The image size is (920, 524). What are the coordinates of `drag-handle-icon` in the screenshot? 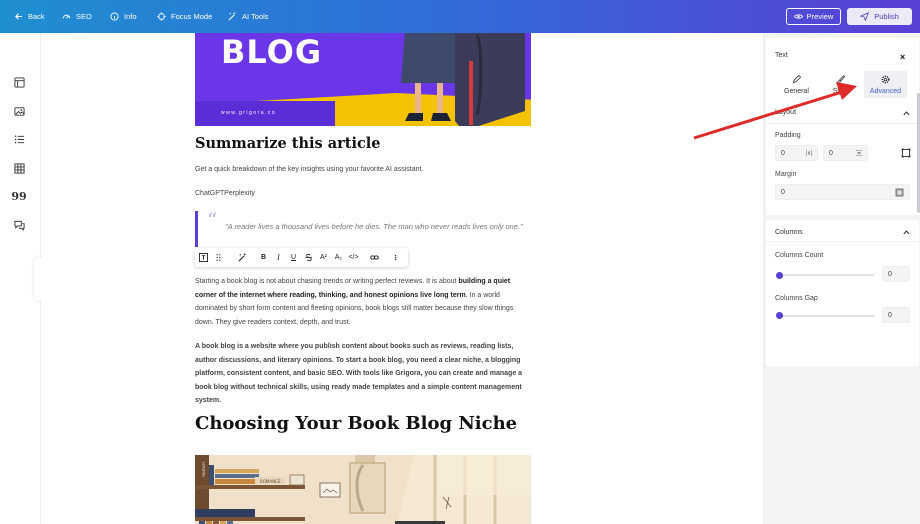 It's located at (218, 257).